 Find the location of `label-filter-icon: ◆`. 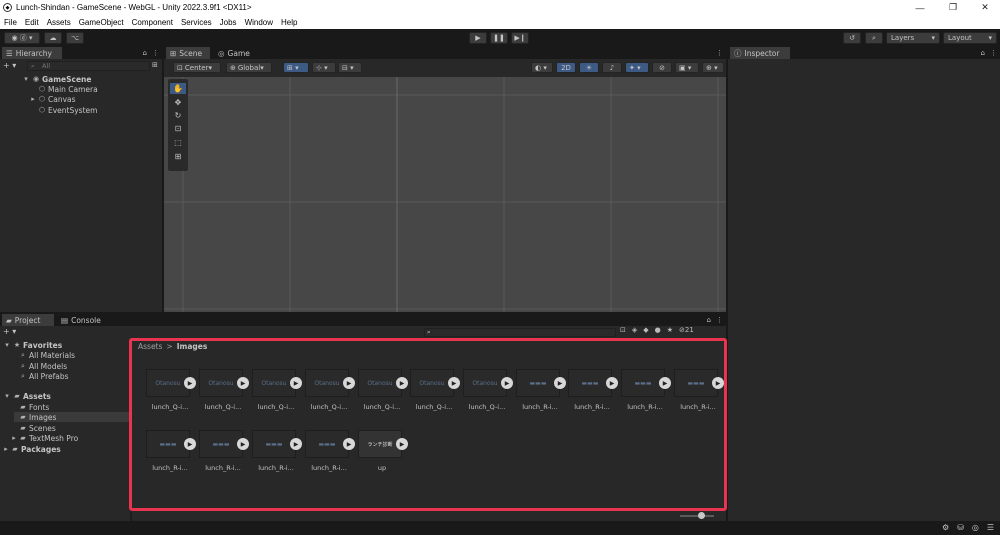

label-filter-icon: ◆ is located at coordinates (645, 330).